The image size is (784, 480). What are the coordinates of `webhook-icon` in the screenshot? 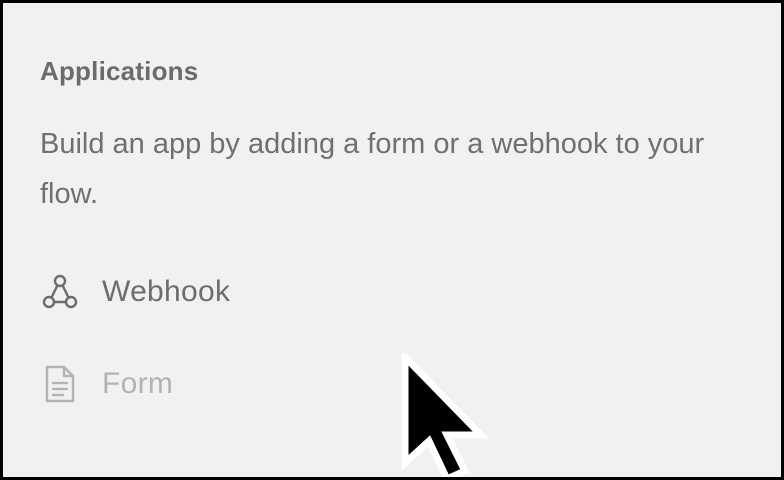 It's located at (60, 292).